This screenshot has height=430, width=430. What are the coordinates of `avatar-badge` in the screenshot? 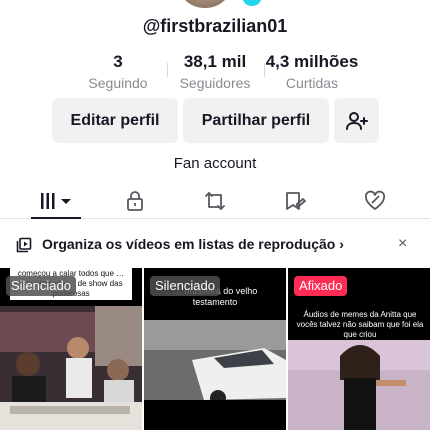 It's located at (252, 4).